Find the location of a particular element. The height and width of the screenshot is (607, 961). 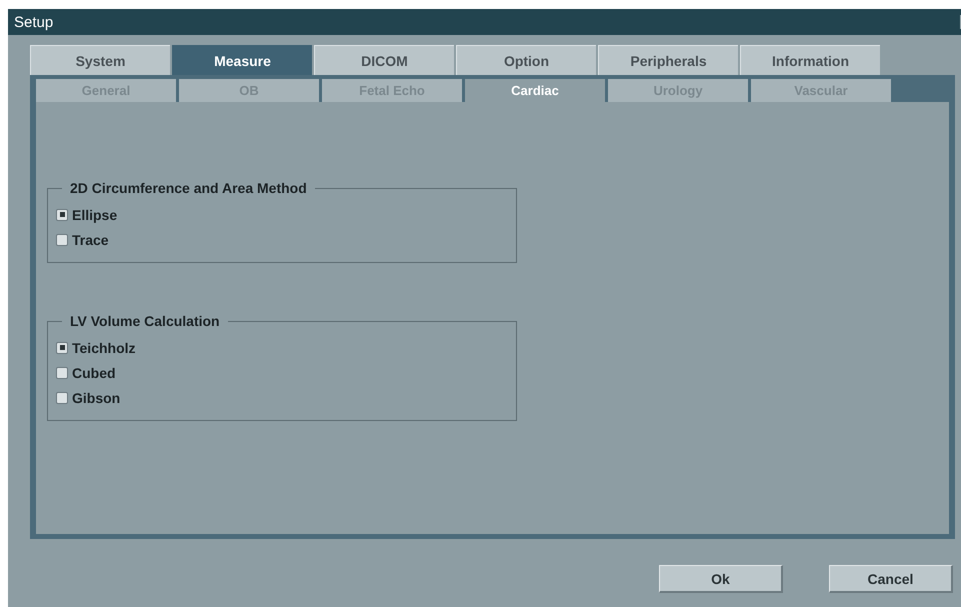

group-title: LV Volume Calculation is located at coordinates (145, 321).